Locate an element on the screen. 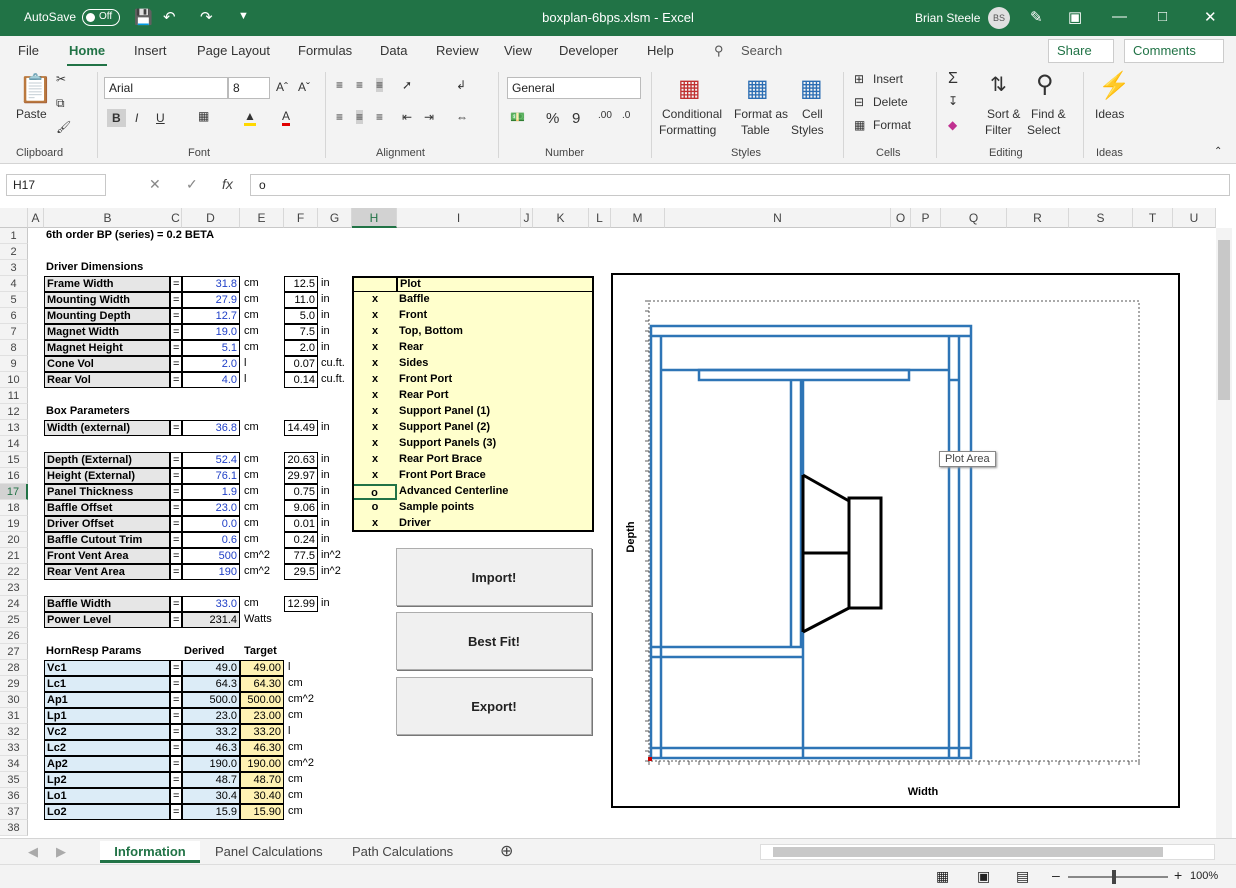 The image size is (1236, 888). column-header-c: C is located at coordinates (176, 218).